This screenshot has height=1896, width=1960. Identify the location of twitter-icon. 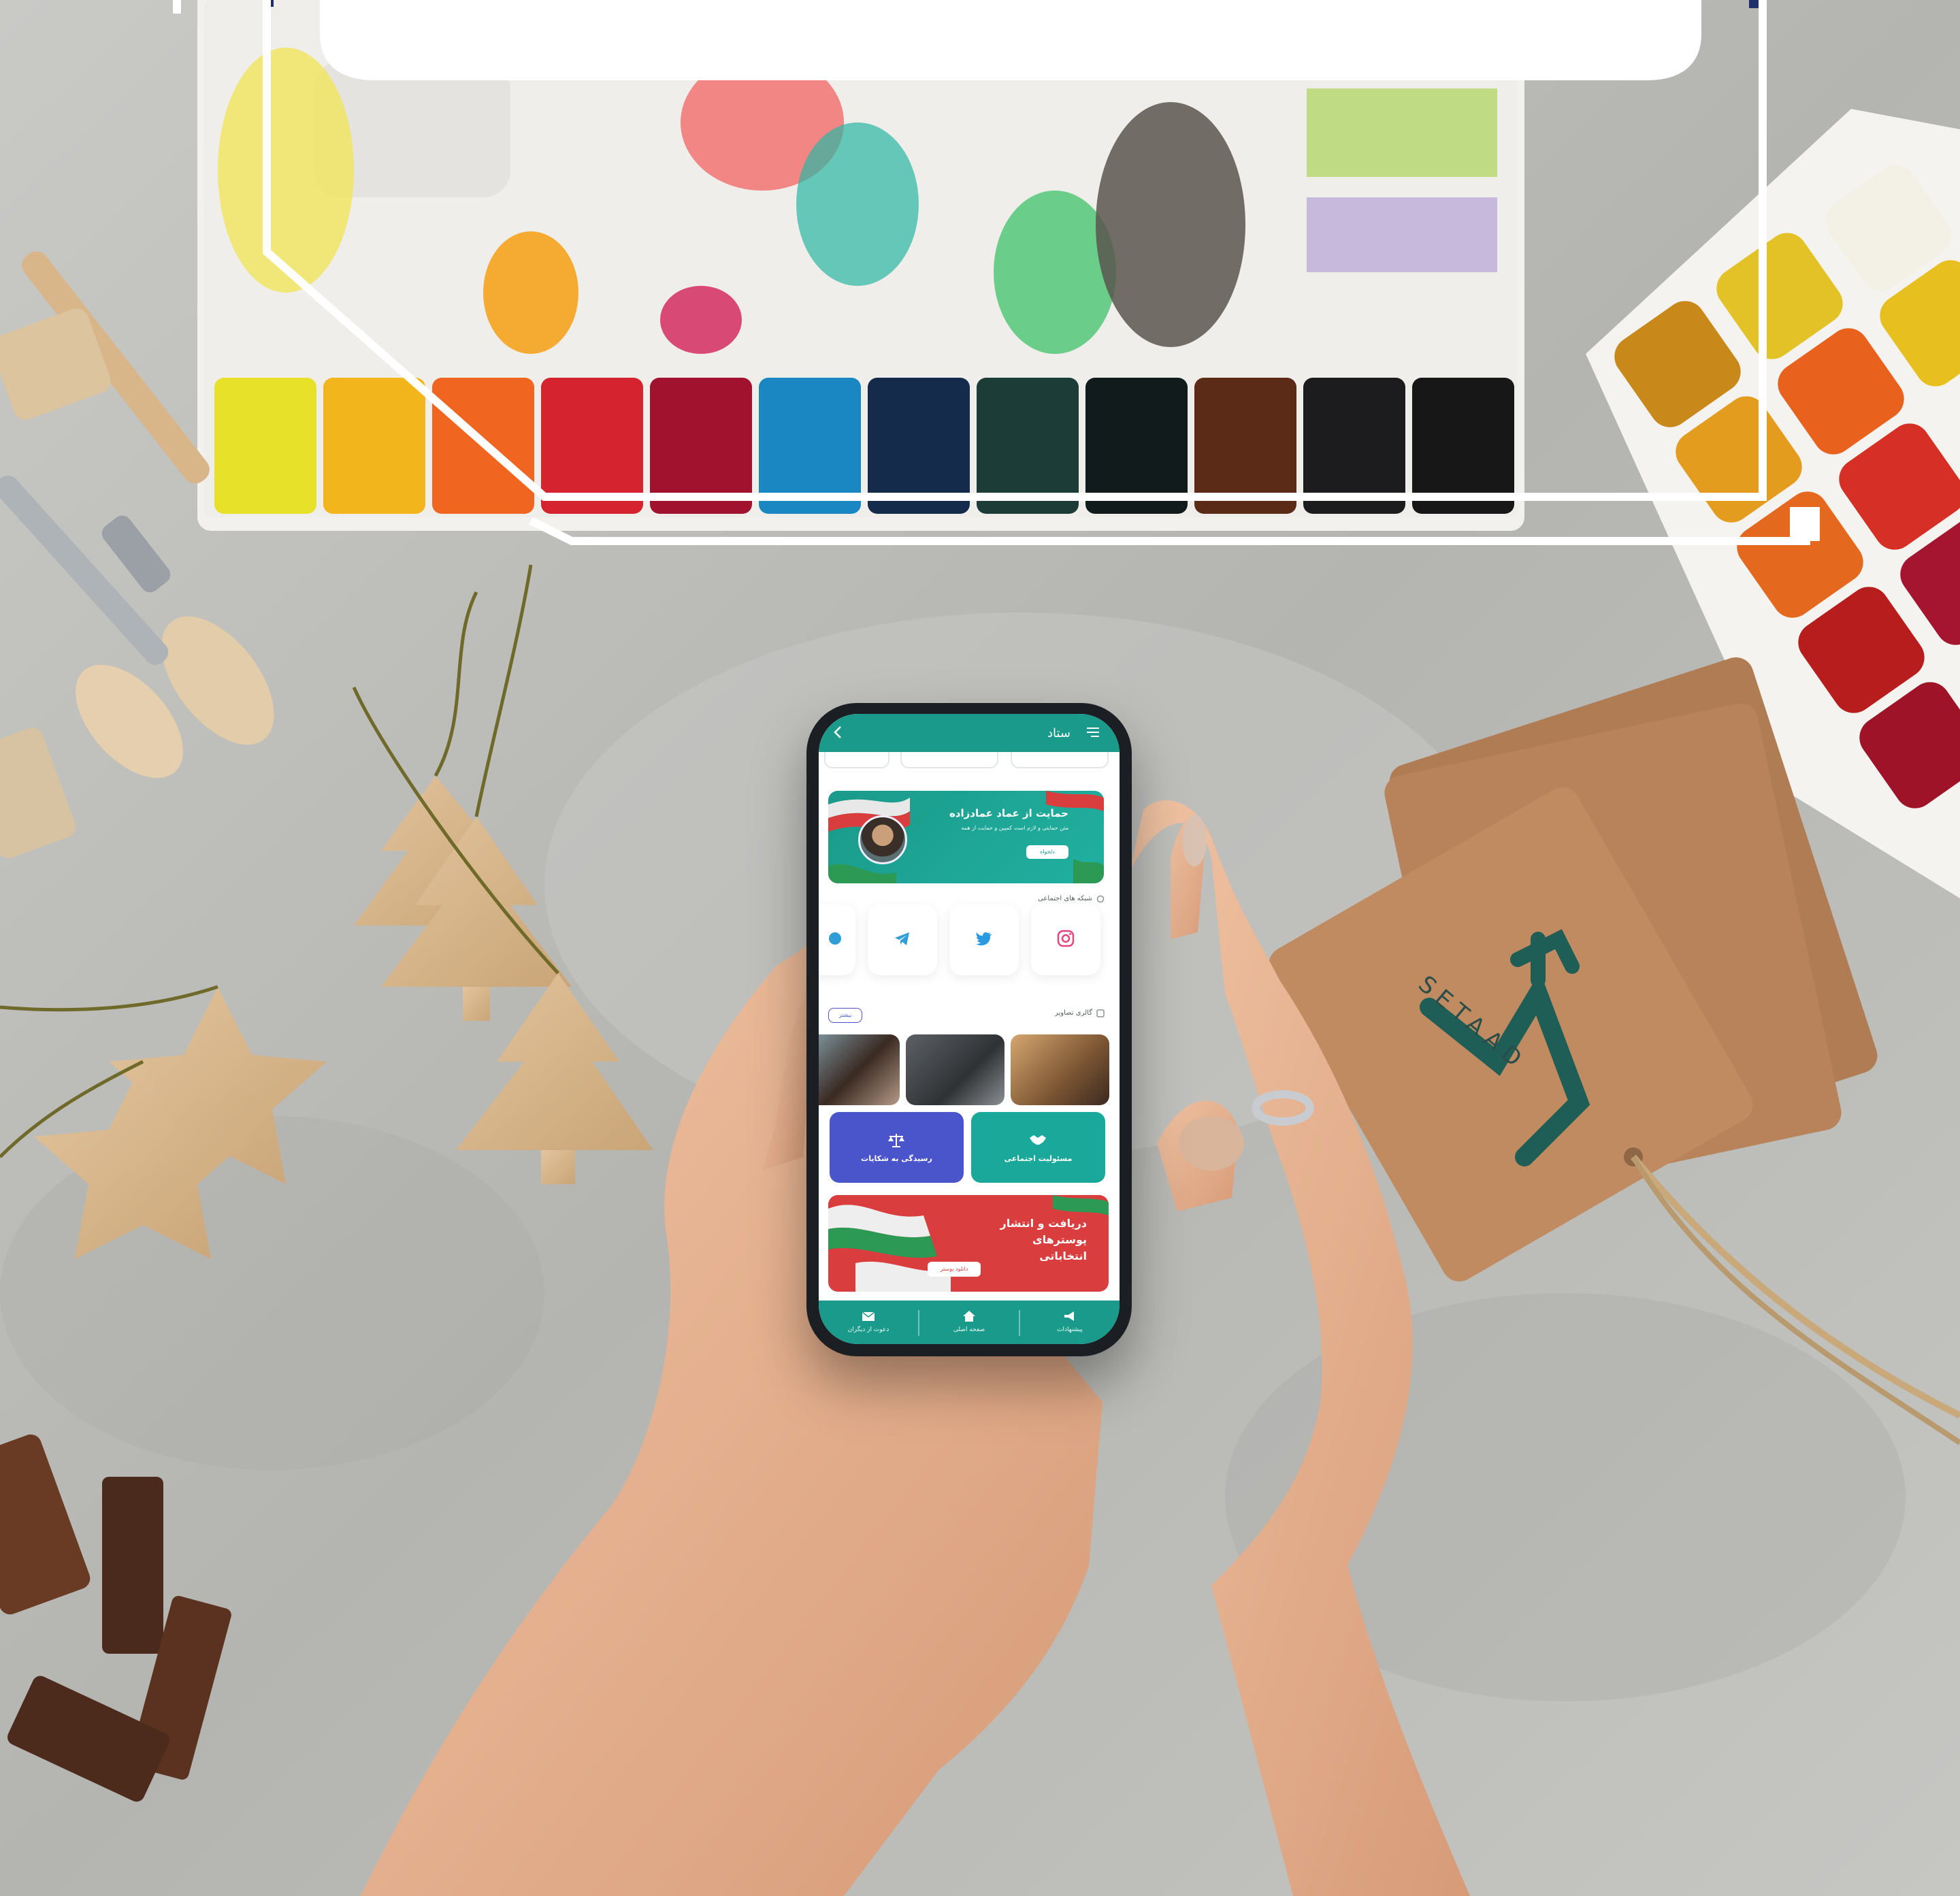
(984, 939).